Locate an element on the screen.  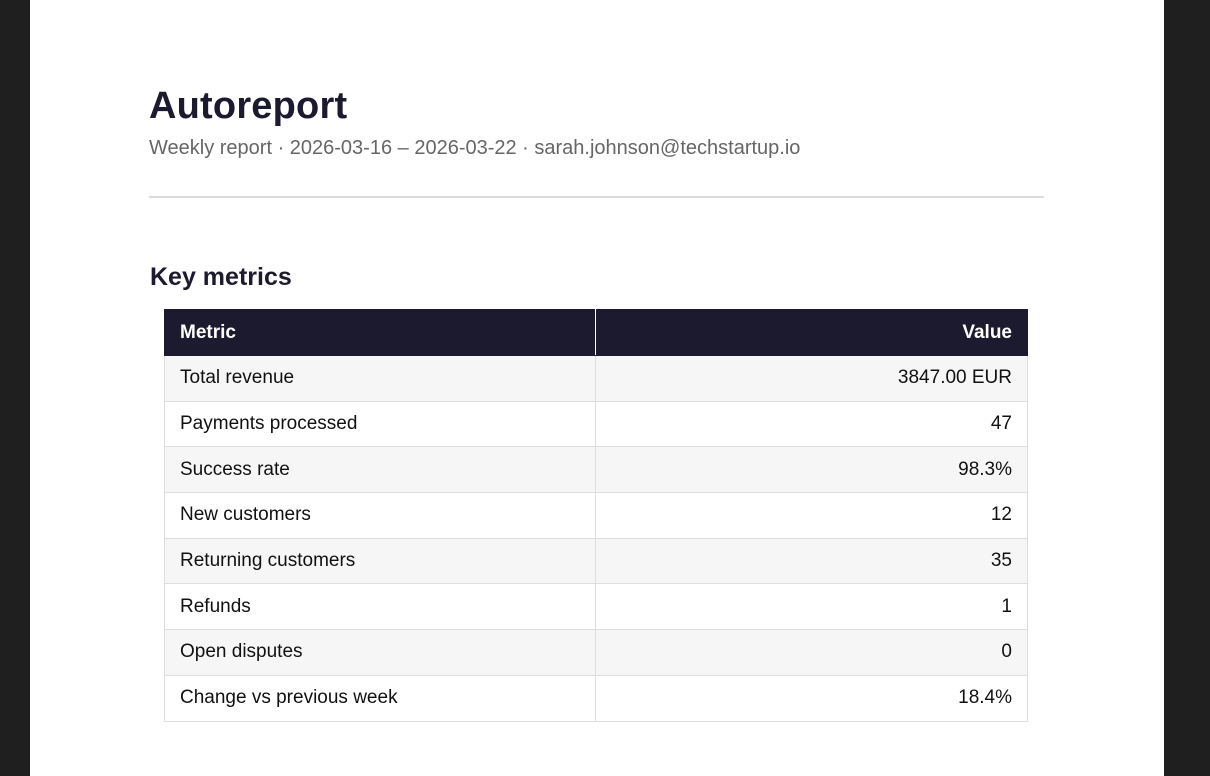
table-row: Payments processed 47 is located at coordinates (596, 424).